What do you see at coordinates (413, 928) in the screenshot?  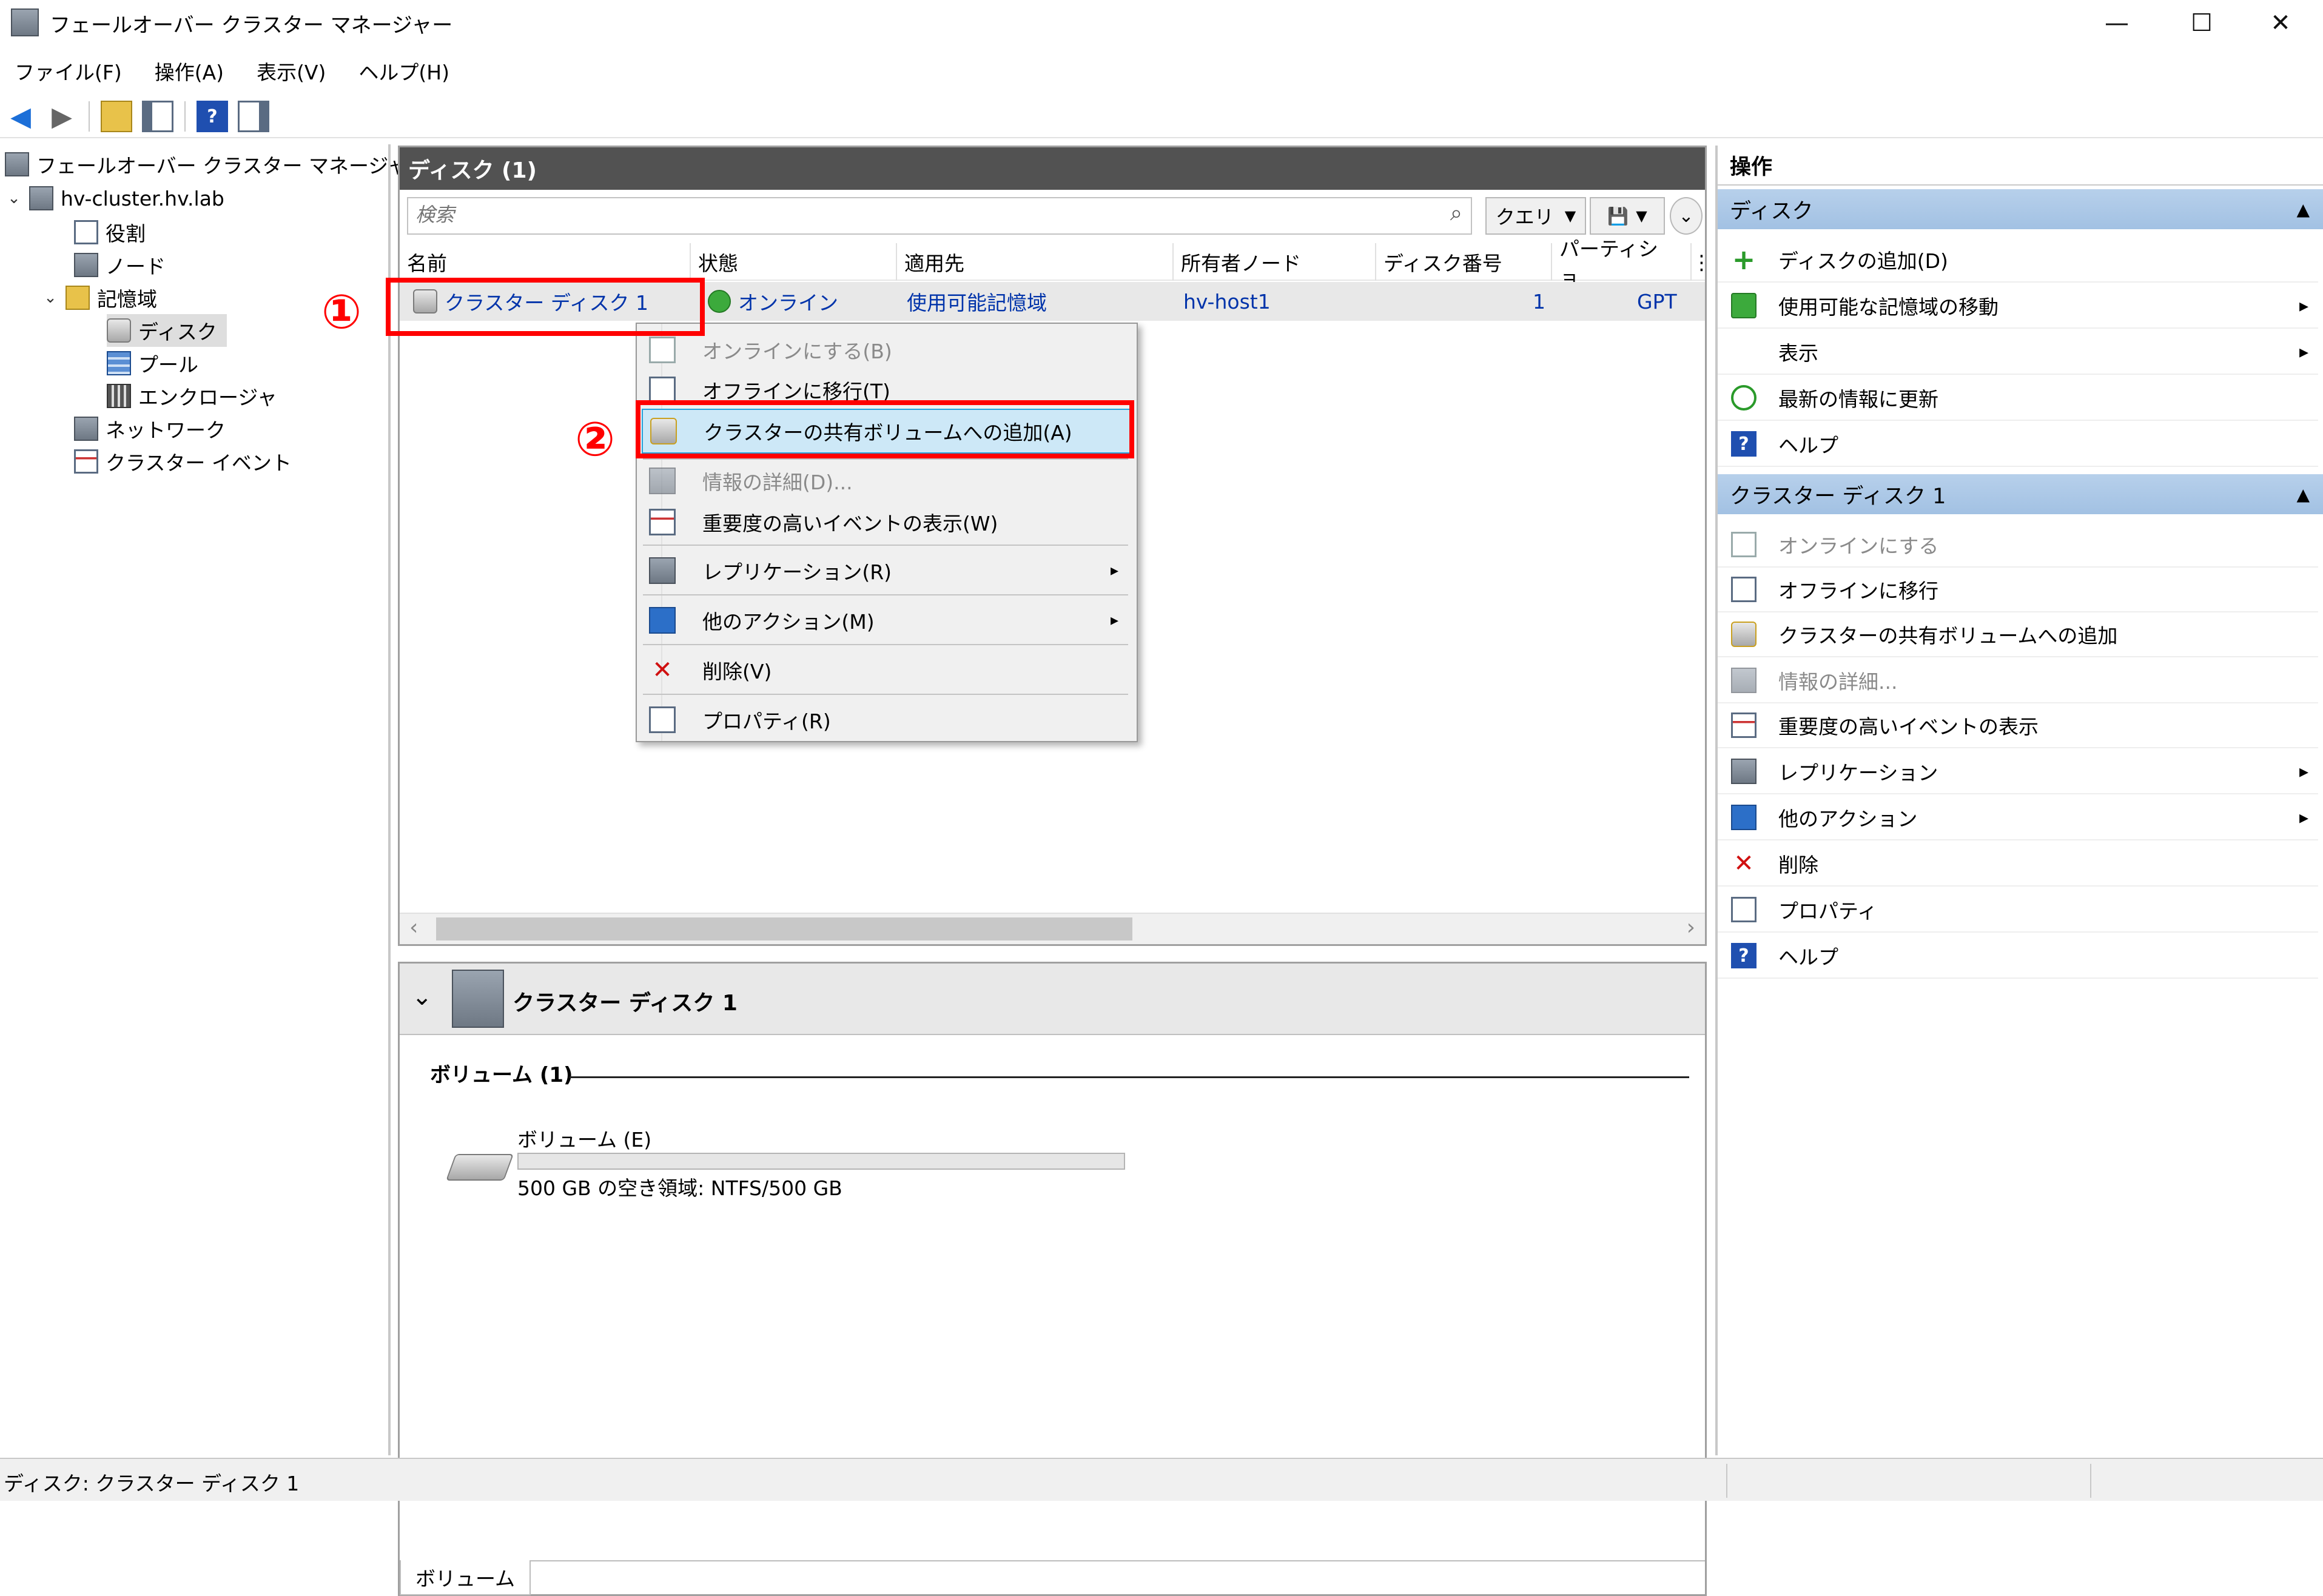 I see `scroll-left-icon: ‹` at bounding box center [413, 928].